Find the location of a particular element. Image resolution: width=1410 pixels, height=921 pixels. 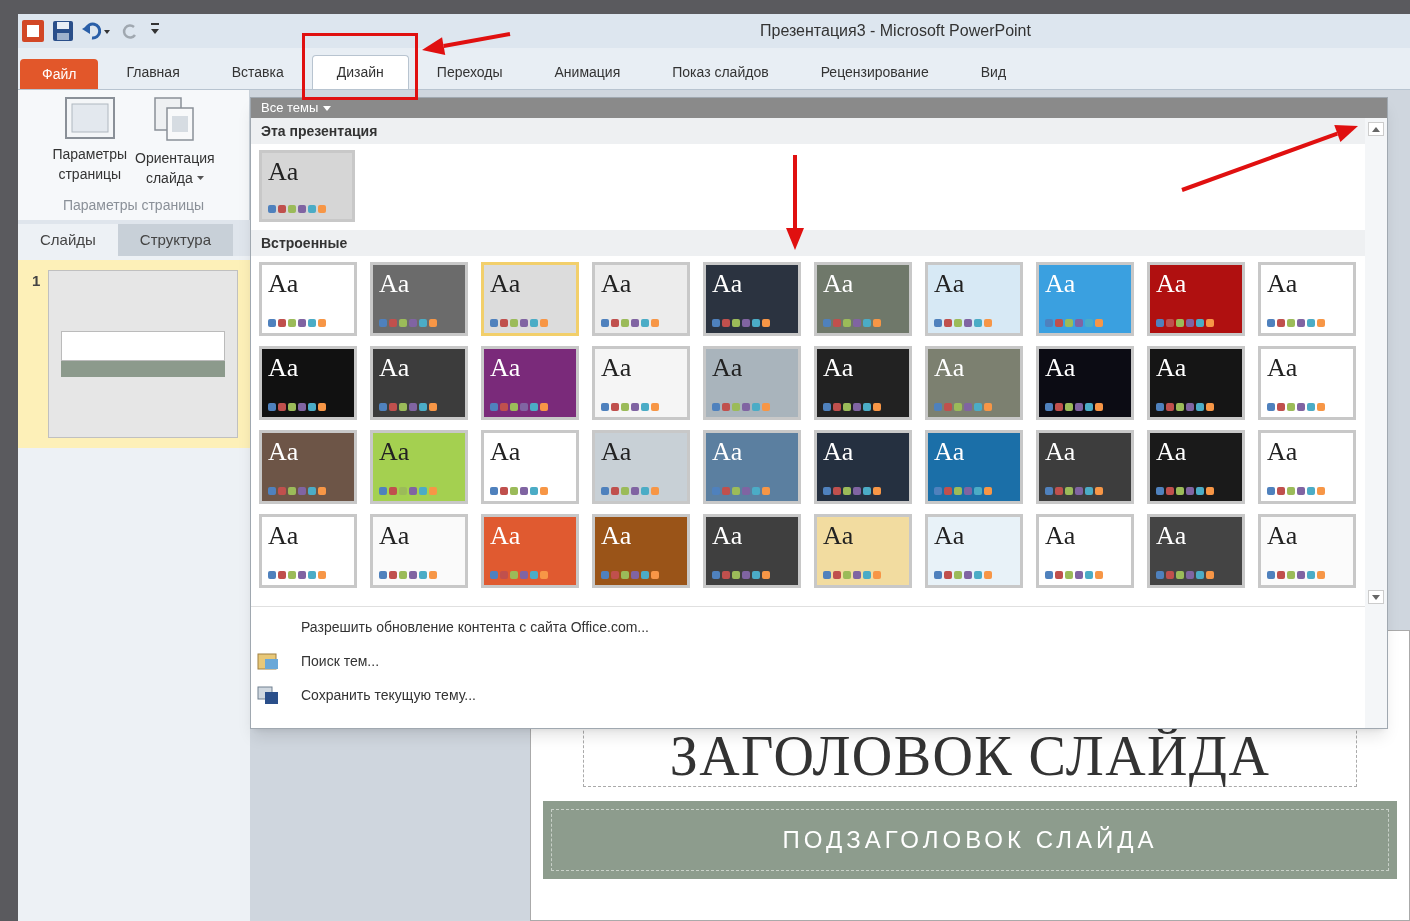

ribbon-tab: Главная is located at coordinates (153, 72).